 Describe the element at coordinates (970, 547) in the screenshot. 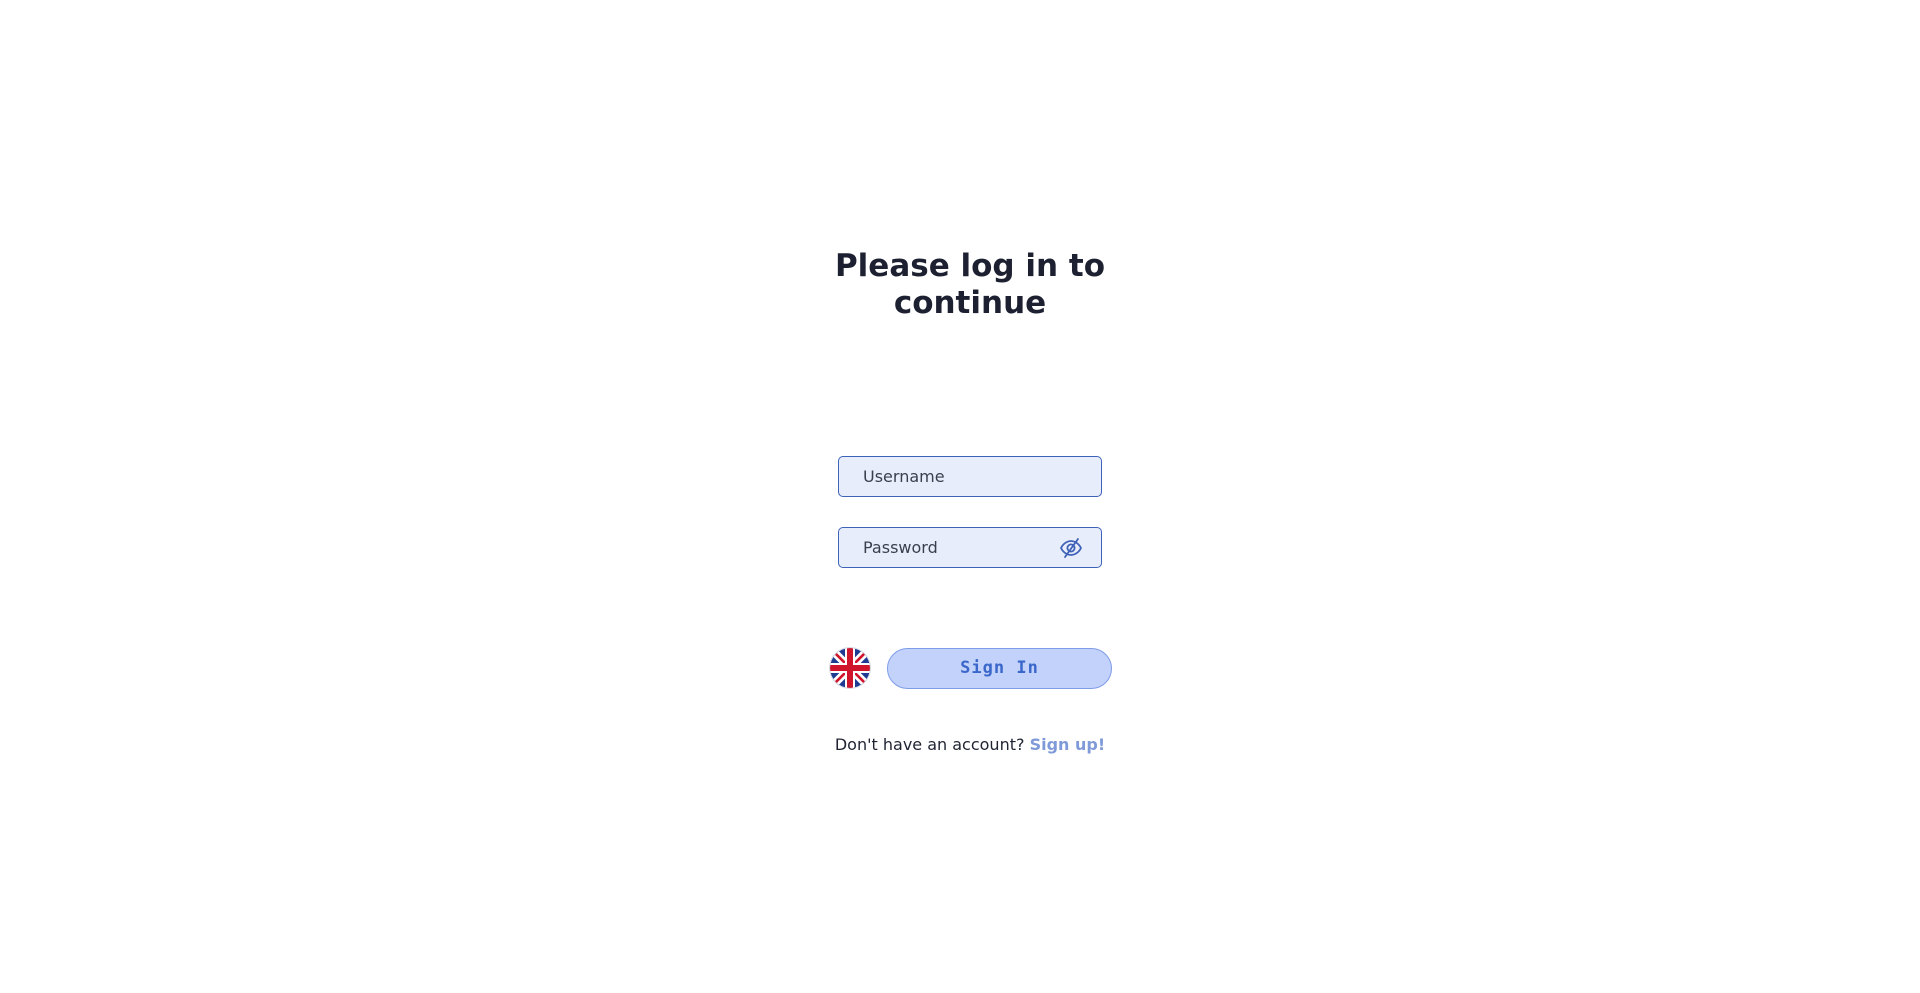

I see `password-field-wrapper` at that location.